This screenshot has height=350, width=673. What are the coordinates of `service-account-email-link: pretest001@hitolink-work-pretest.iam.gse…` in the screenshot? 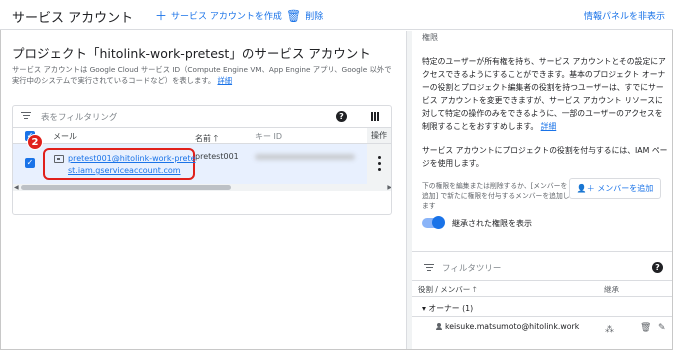 It's located at (132, 165).